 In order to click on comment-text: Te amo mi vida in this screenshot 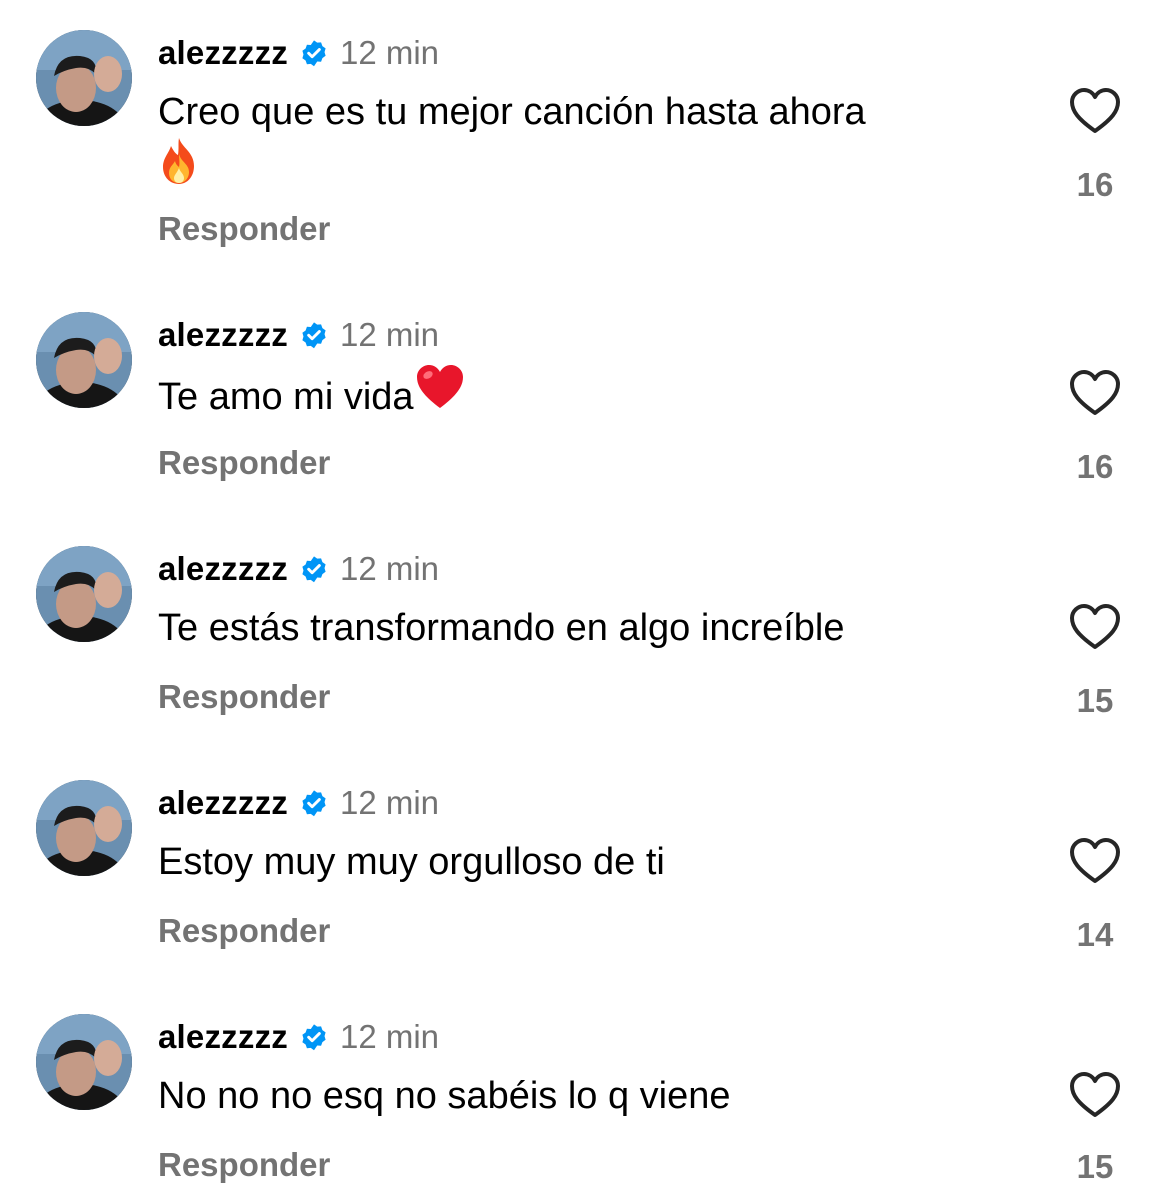, I will do `click(286, 397)`.